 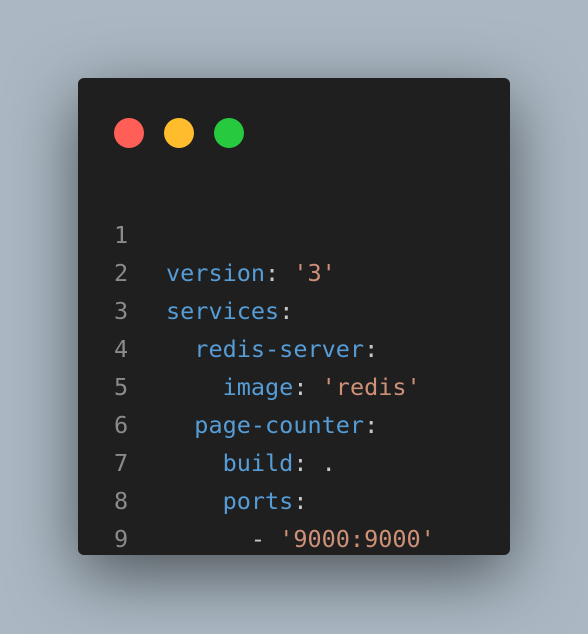 What do you see at coordinates (229, 133) in the screenshot?
I see `maximize-dot-icon` at bounding box center [229, 133].